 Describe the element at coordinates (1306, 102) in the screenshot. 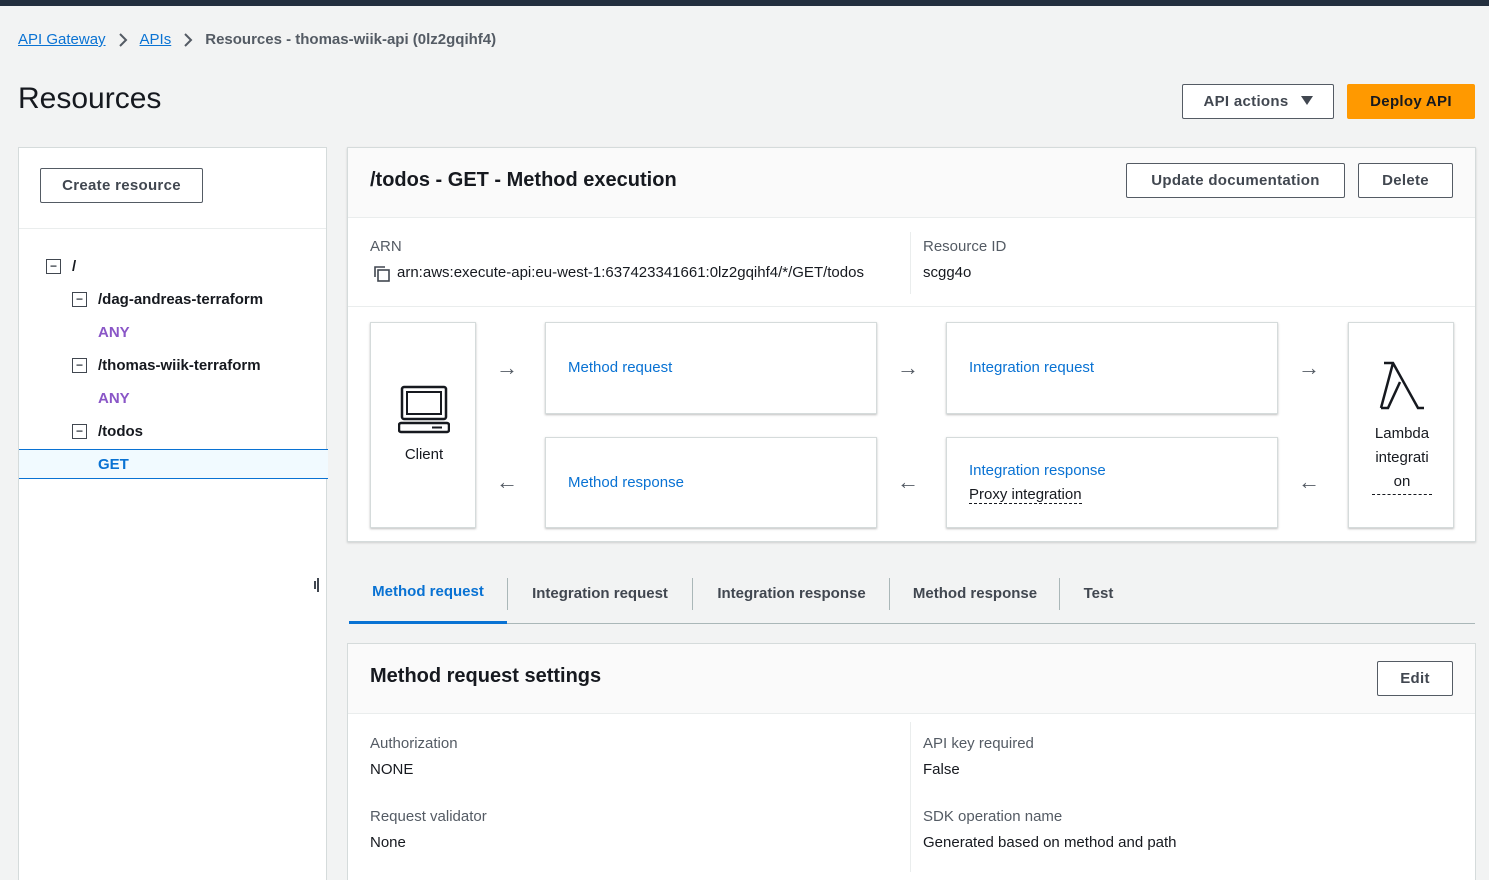

I see `caret-down-icon` at that location.